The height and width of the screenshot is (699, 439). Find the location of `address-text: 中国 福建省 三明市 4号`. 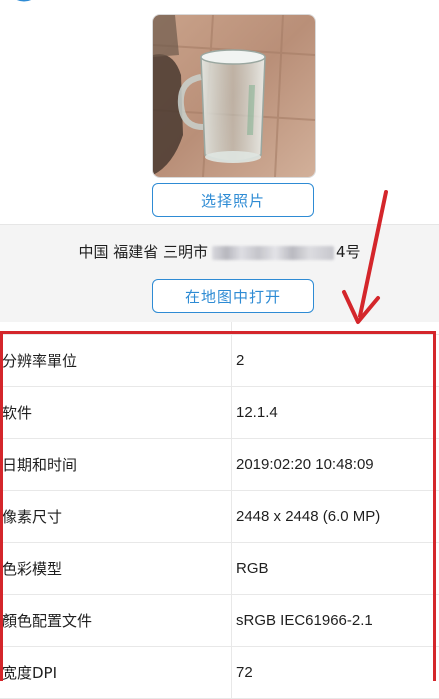

address-text: 中国 福建省 三明市 4号 is located at coordinates (219, 251).